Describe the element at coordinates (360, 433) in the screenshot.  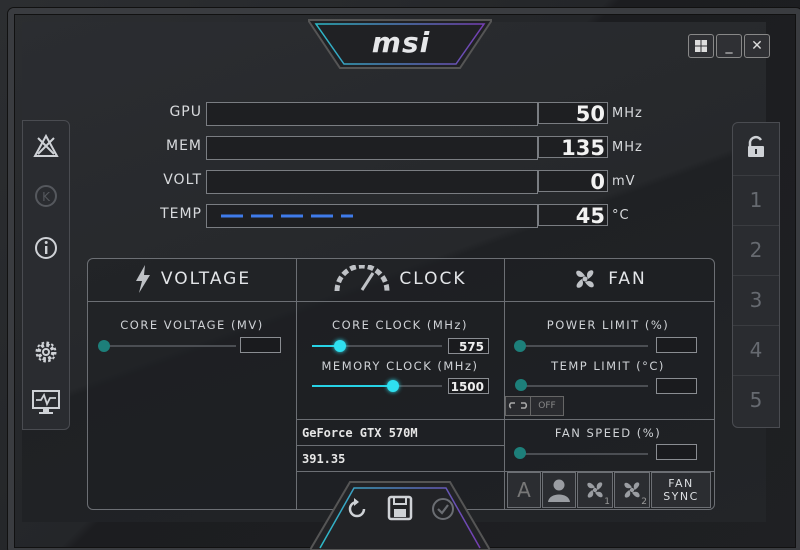
I see `gpu-name: GeForce GTX 570M` at that location.